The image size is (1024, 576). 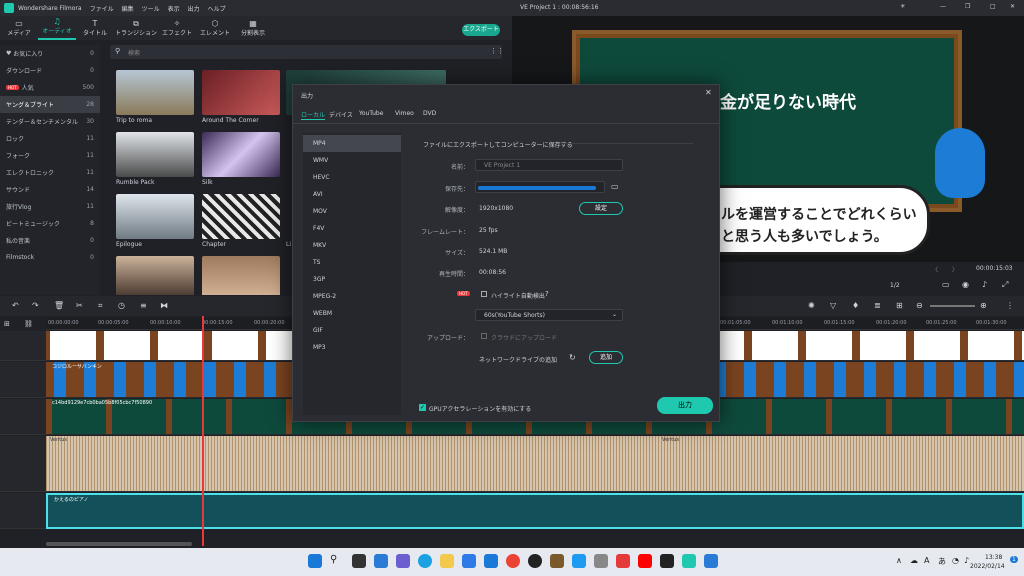 I want to click on sidebar-item-rock: ロック 11, so click(x=50, y=138).